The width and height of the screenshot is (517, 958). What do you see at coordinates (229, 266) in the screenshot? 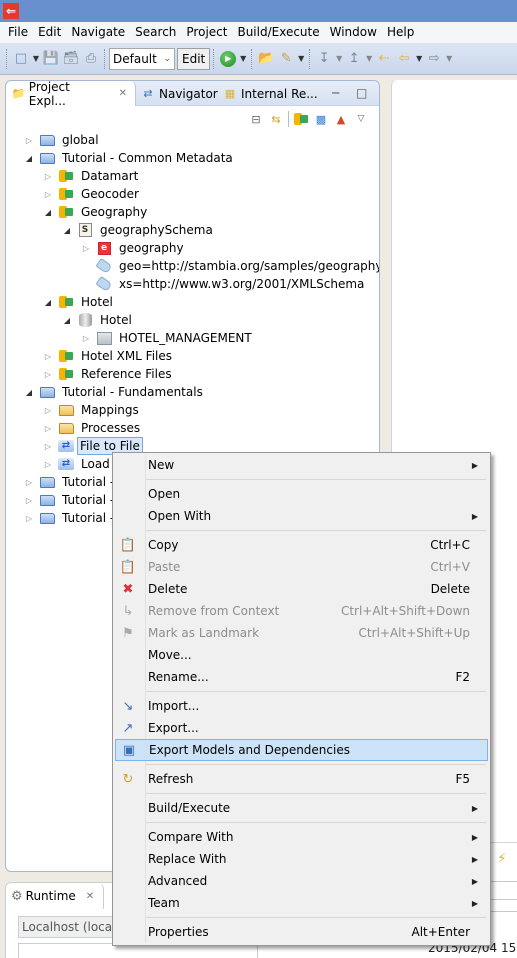
I see `tree-item: geo=http://stambia.org/samples/geography` at bounding box center [229, 266].